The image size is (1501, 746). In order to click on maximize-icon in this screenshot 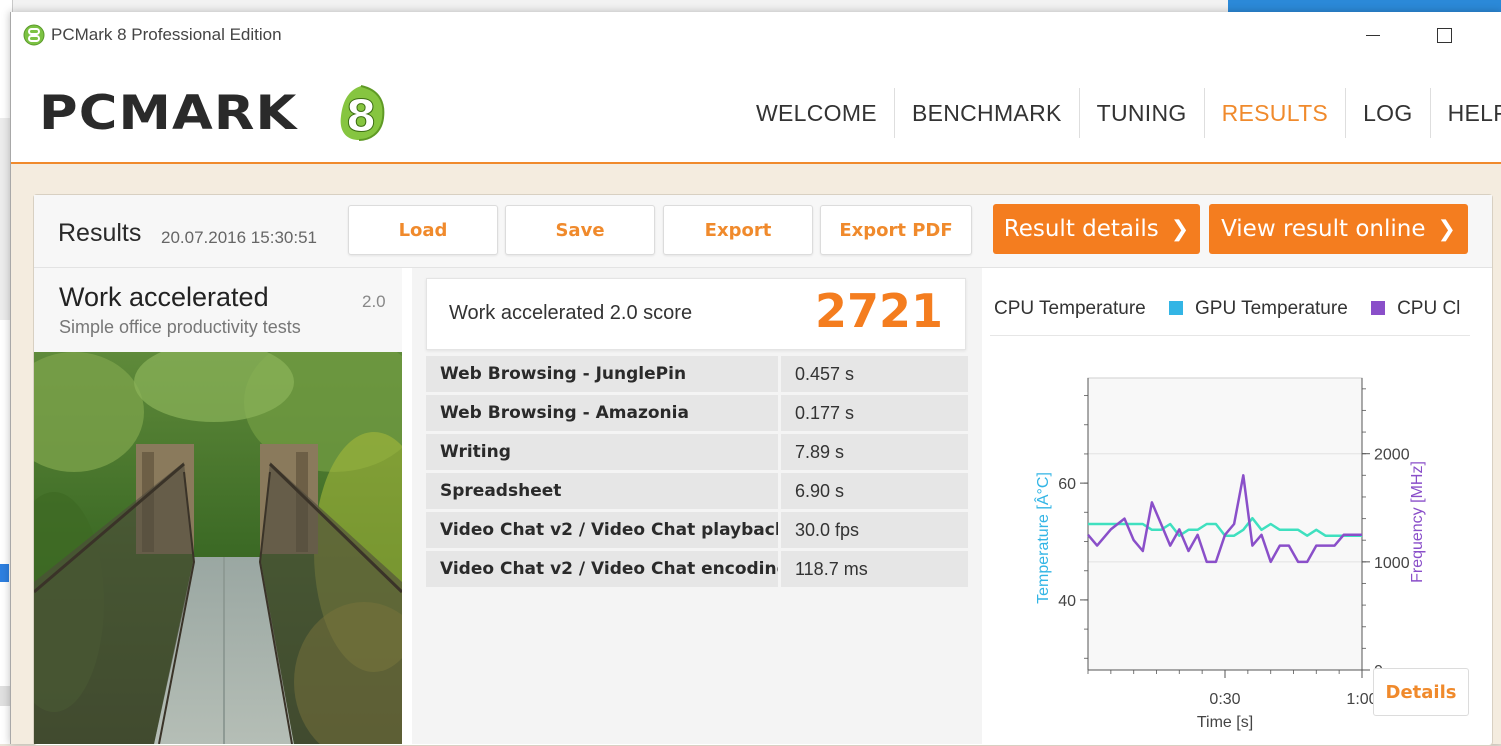, I will do `click(1444, 35)`.